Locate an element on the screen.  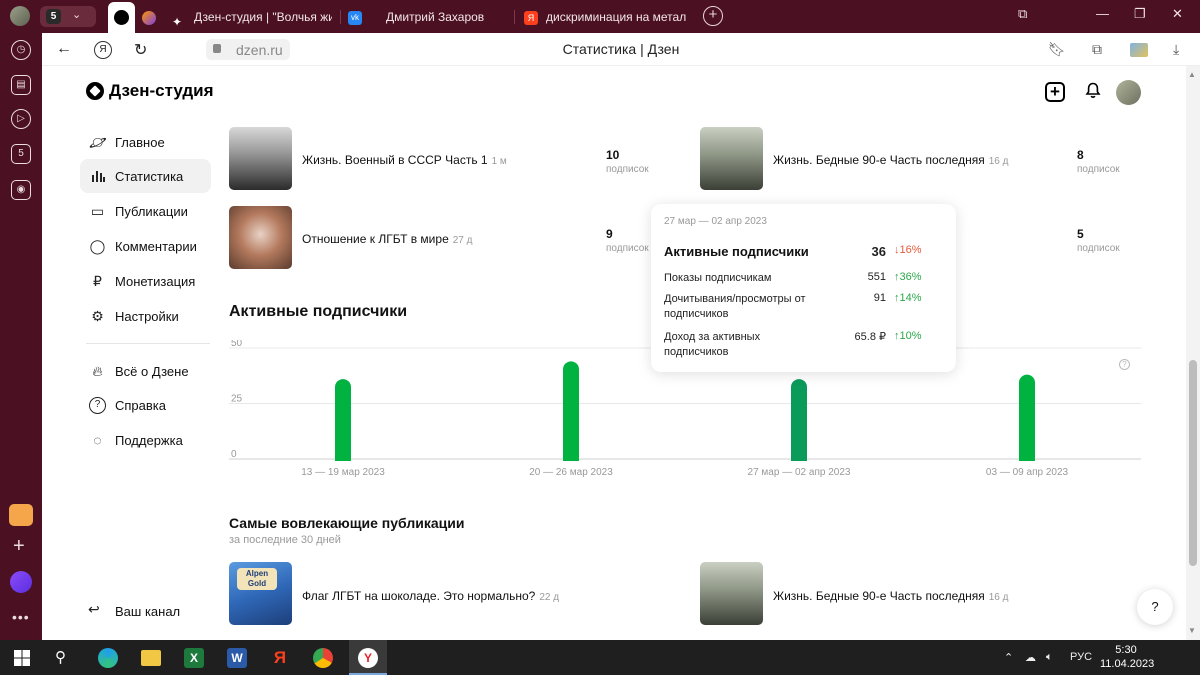
subscriber-count: 5 подписок is located at coordinates (1098, 240).